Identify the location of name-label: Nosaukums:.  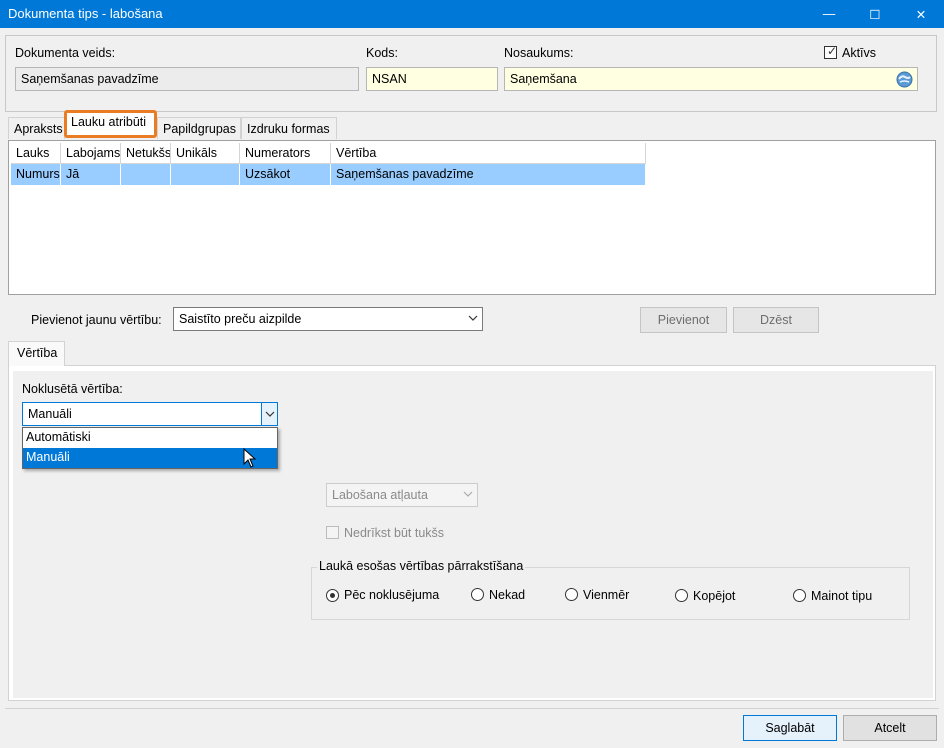
(539, 53).